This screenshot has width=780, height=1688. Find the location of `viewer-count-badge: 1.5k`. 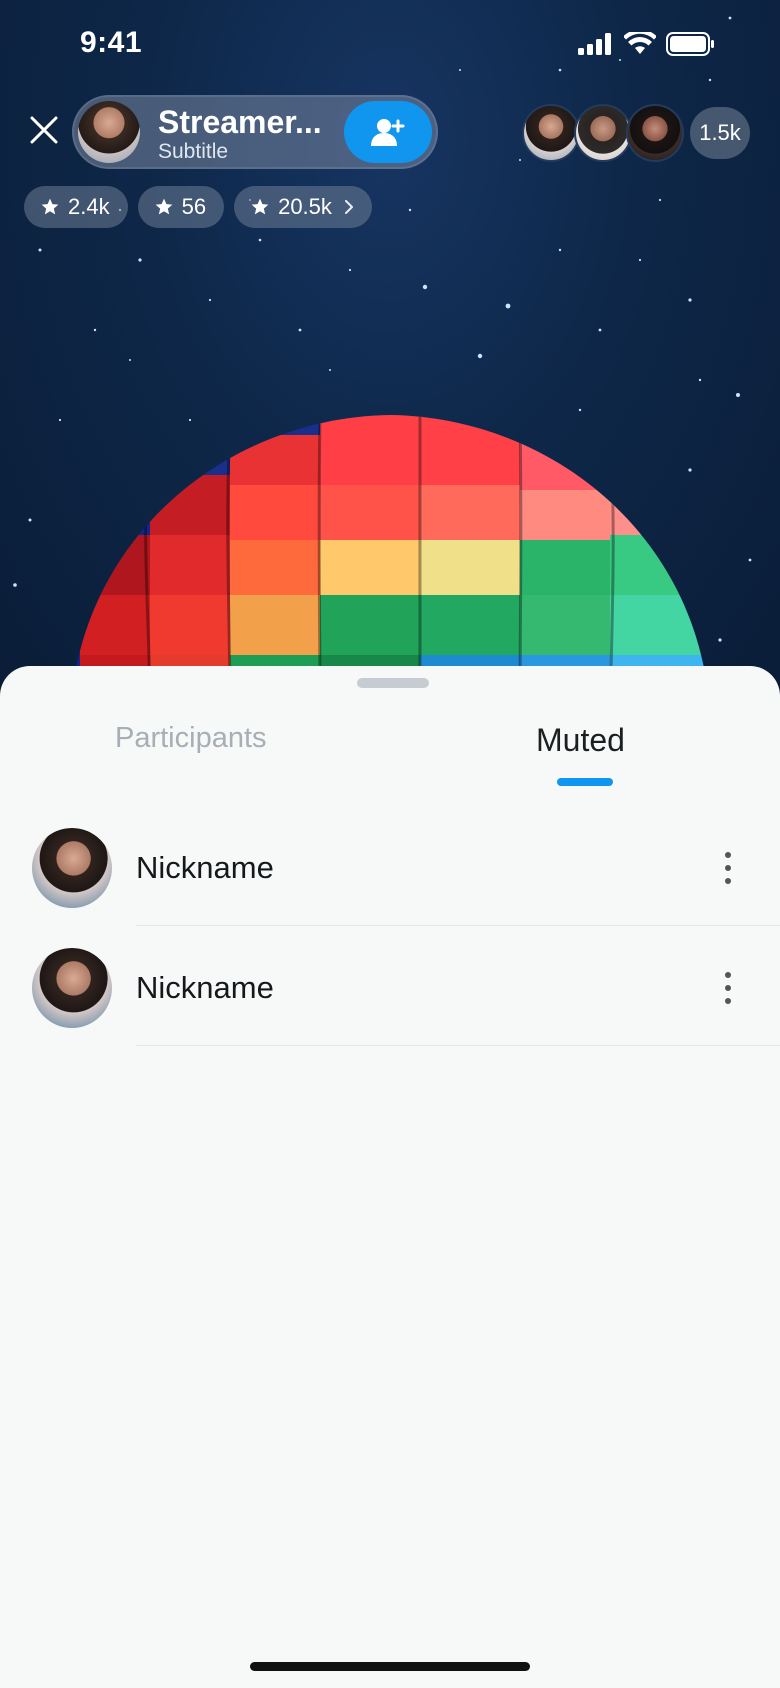

viewer-count-badge: 1.5k is located at coordinates (720, 133).